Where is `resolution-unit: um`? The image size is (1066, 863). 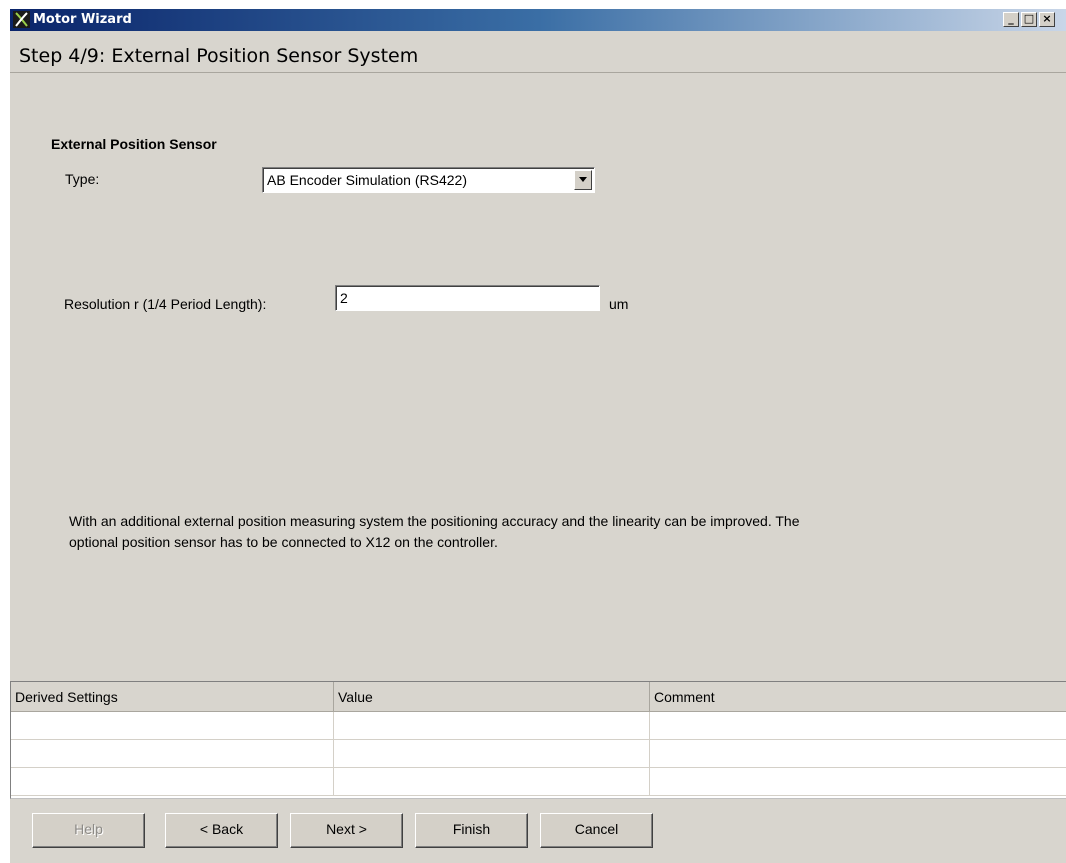 resolution-unit: um is located at coordinates (619, 304).